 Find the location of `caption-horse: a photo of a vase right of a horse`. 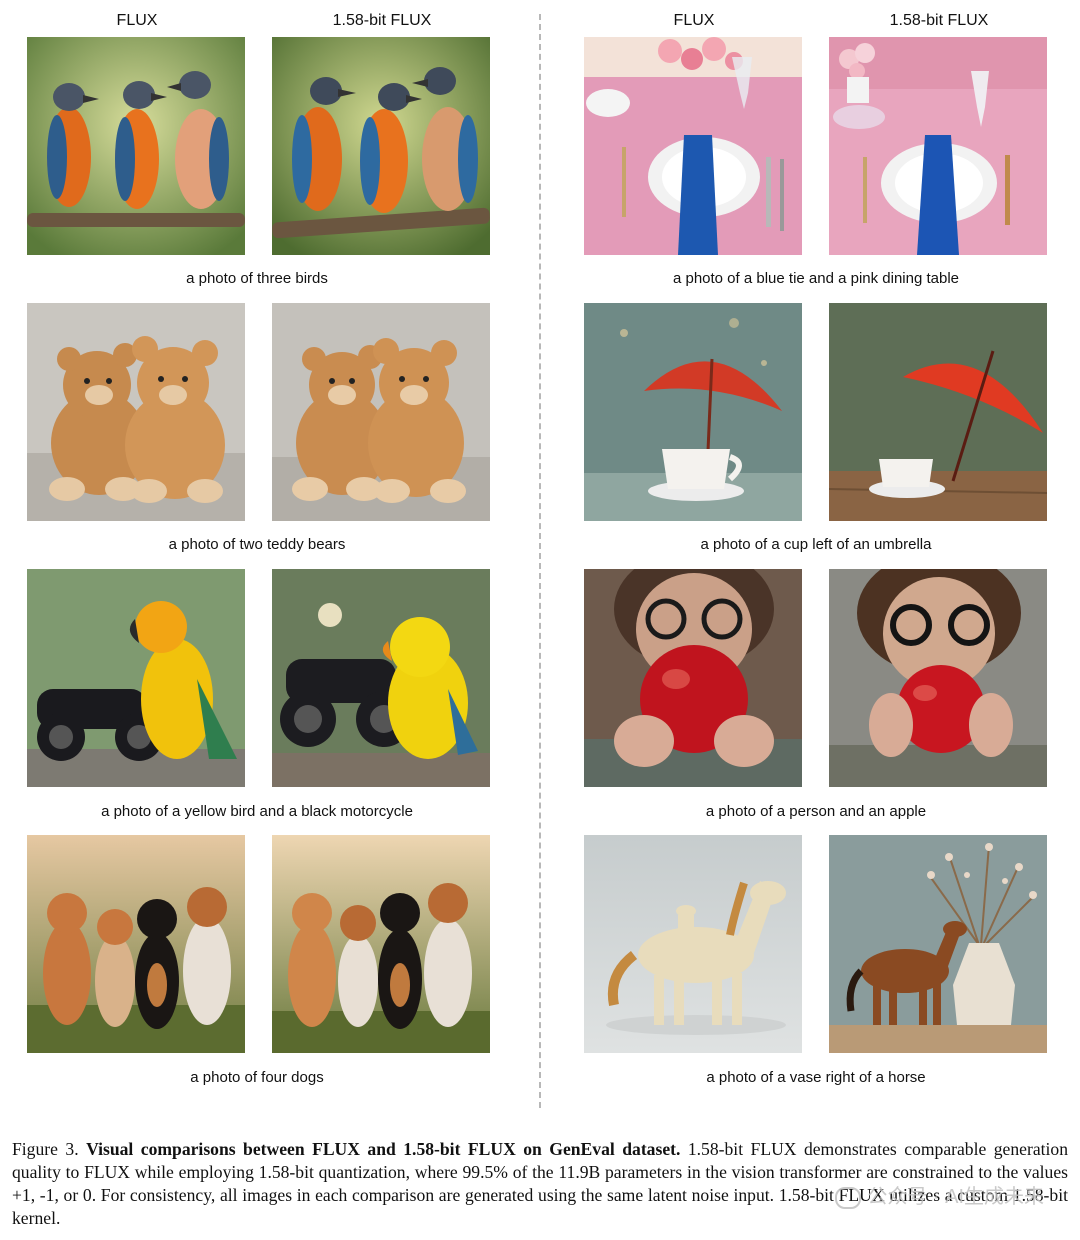

caption-horse: a photo of a vase right of a horse is located at coordinates (816, 1077).